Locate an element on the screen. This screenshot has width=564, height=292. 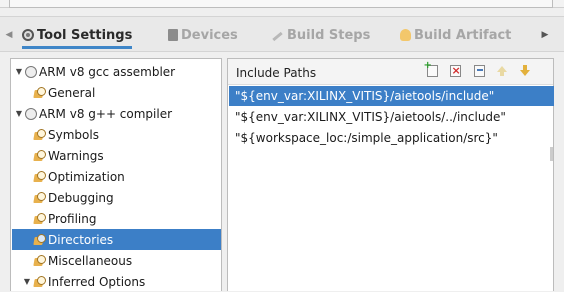
delete-icon is located at coordinates (455, 70).